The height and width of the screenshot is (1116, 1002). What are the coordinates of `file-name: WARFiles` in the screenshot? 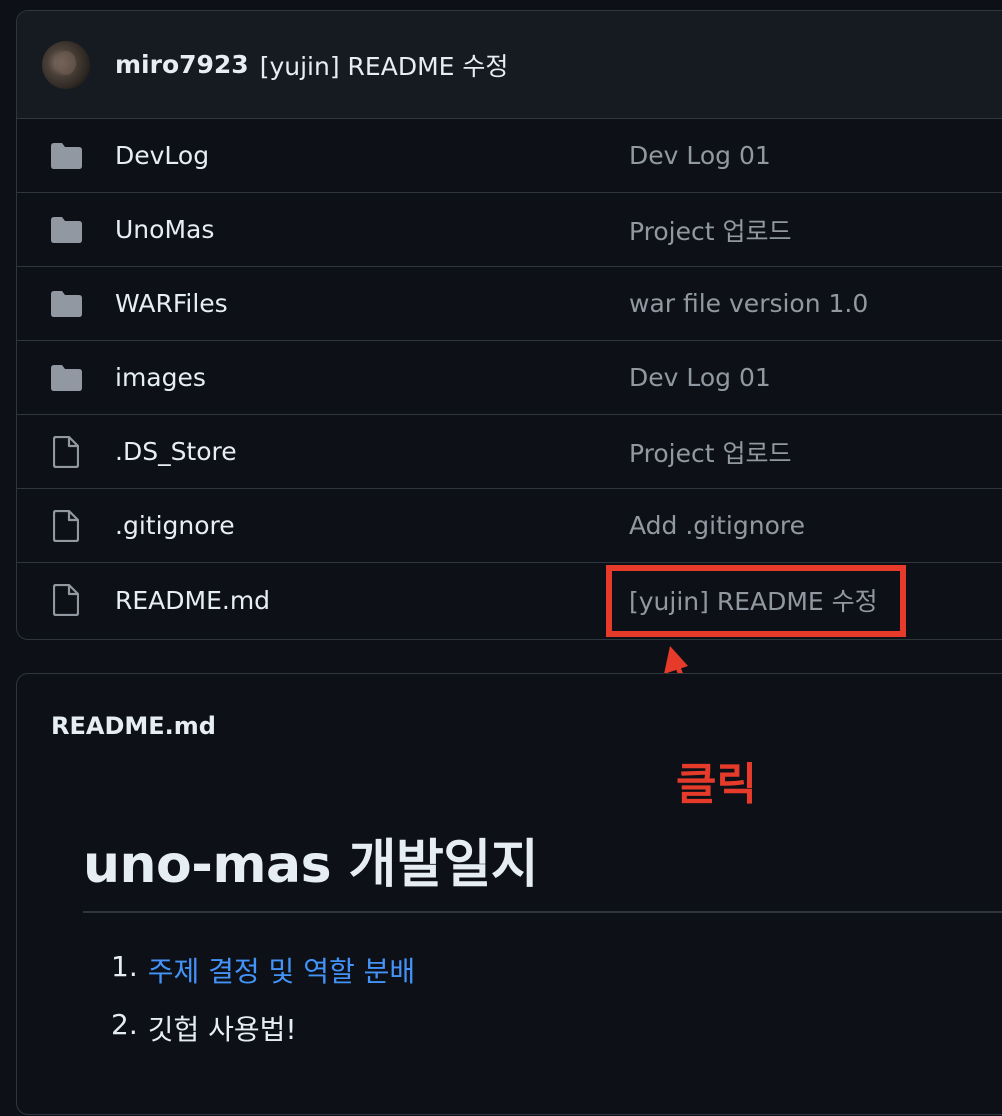 It's located at (171, 303).